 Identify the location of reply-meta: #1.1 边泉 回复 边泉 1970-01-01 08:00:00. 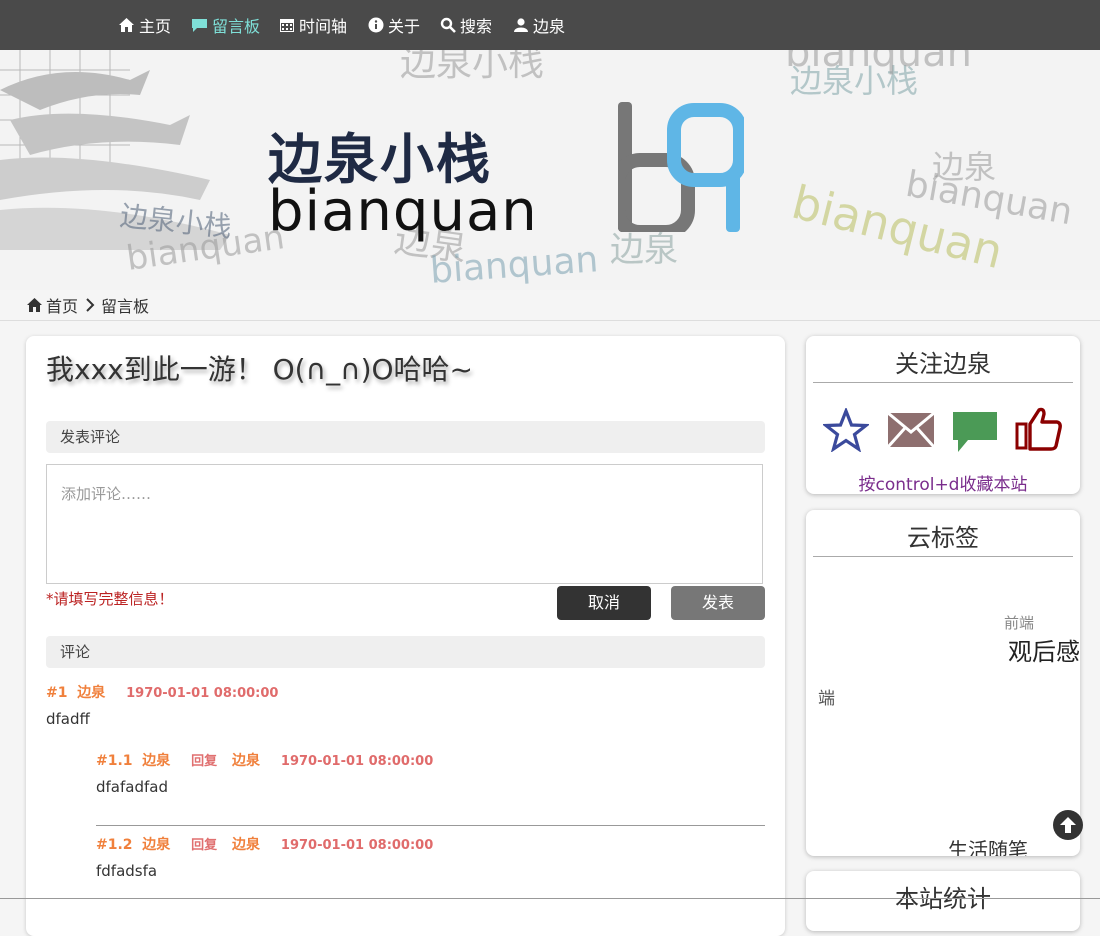
(264, 760).